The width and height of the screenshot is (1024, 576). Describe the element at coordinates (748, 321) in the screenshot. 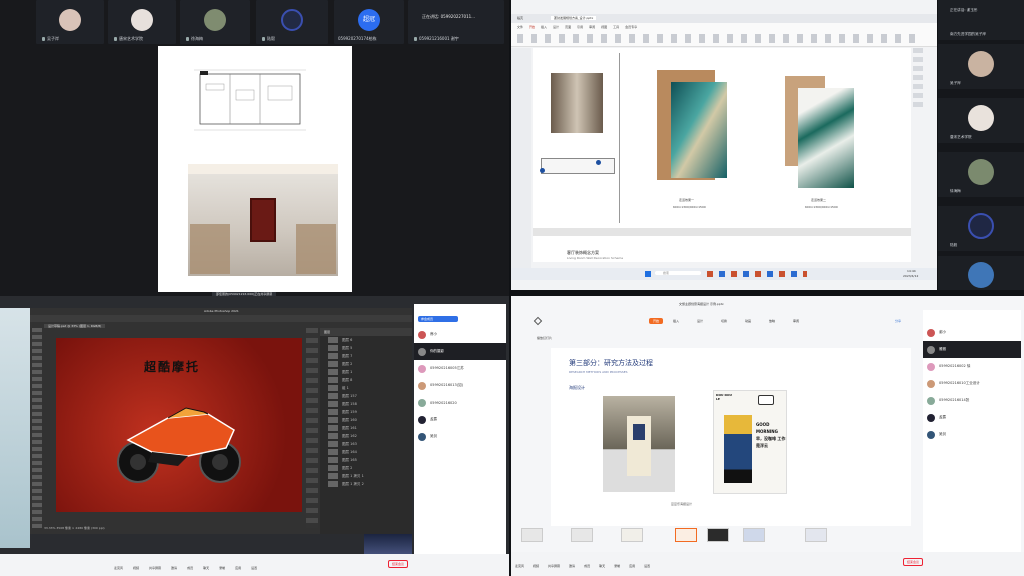

I see `ribbon-tab-animation: 动画` at that location.